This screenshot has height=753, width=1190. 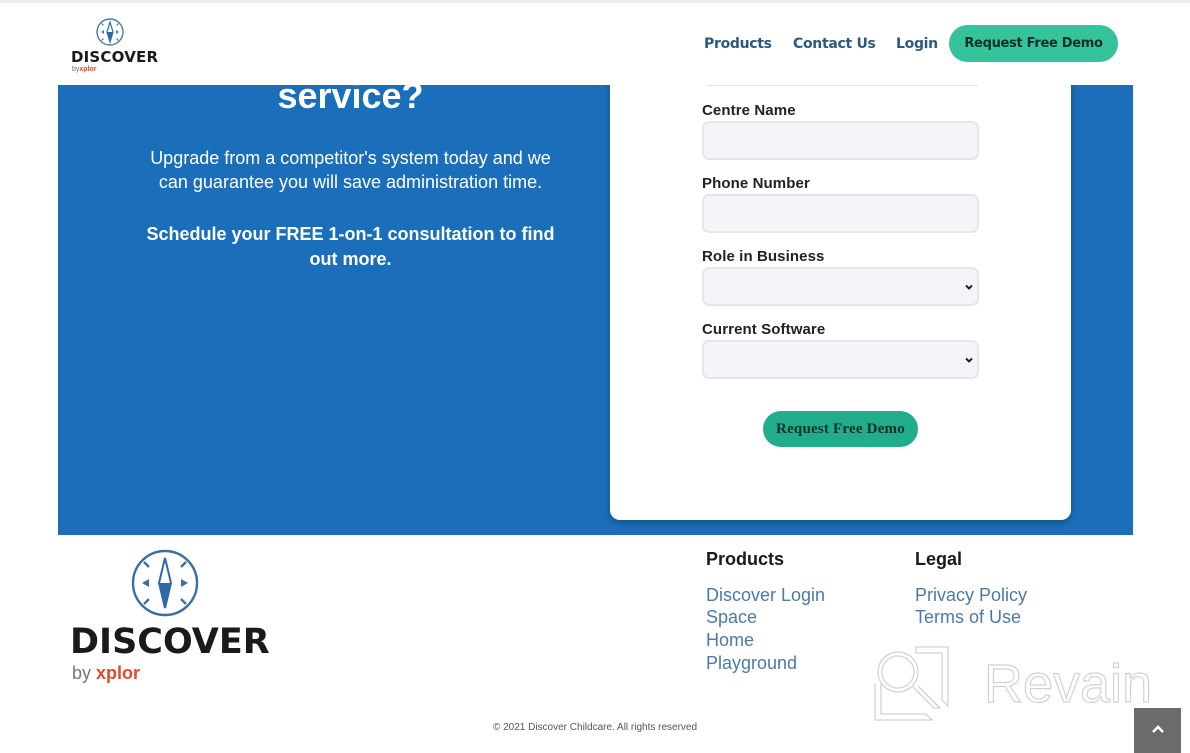 I want to click on footer-logo-byline: by xplor, so click(x=106, y=673).